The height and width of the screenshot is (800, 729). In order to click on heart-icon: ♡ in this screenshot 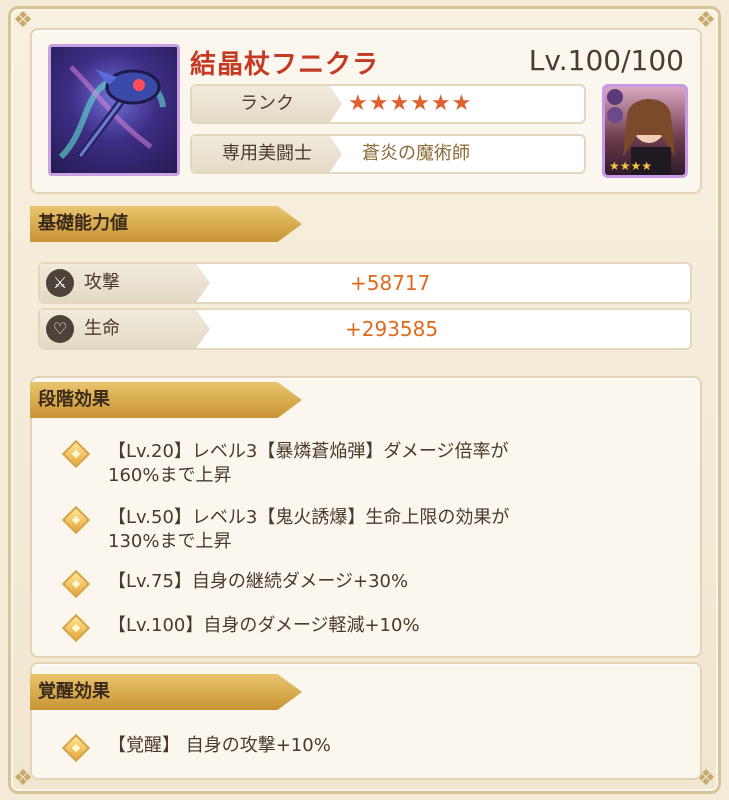, I will do `click(60, 329)`.